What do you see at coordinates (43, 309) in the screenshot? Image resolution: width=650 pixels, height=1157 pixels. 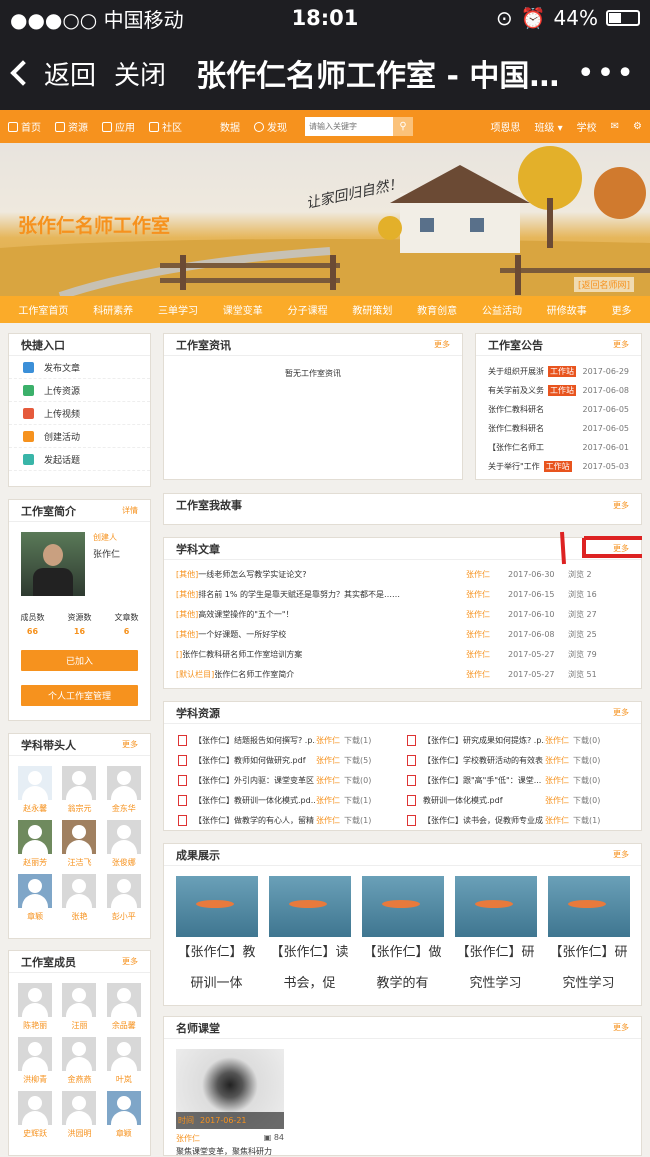 I see `tab-home: 工作室首页` at bounding box center [43, 309].